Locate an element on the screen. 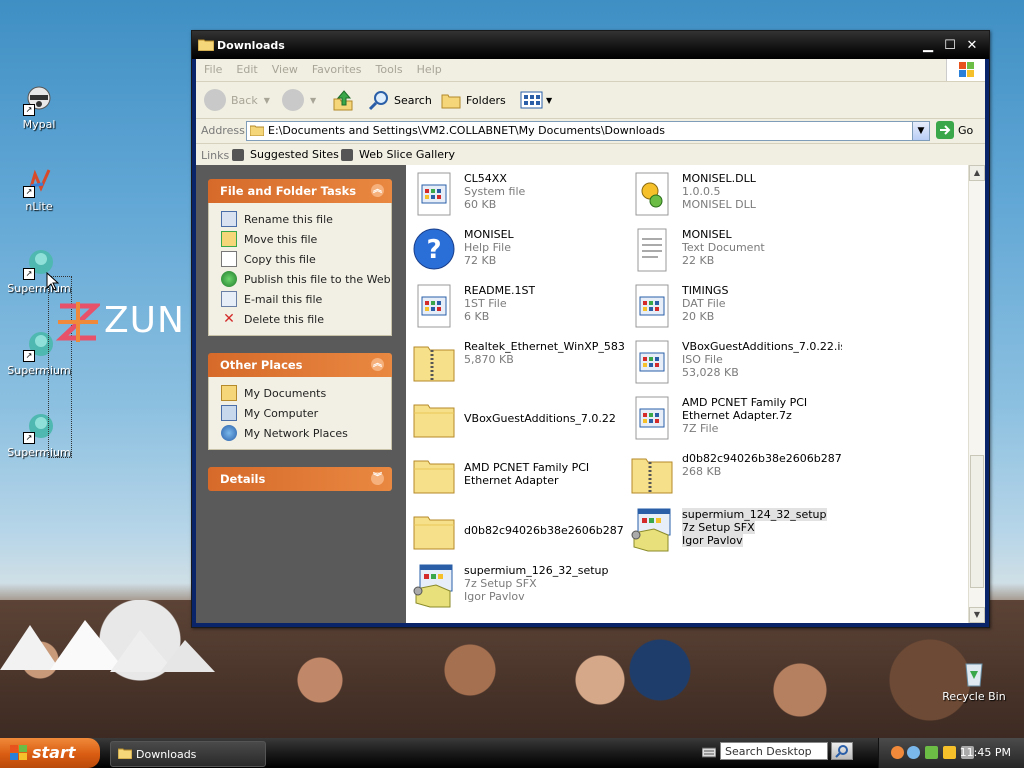 Image resolution: width=1024 pixels, height=768 pixels. up-folder-button is located at coordinates (343, 100).